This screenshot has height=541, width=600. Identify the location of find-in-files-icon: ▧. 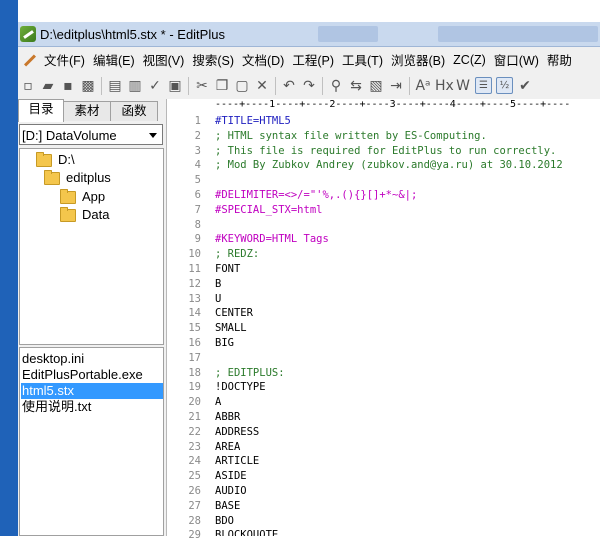
(376, 86).